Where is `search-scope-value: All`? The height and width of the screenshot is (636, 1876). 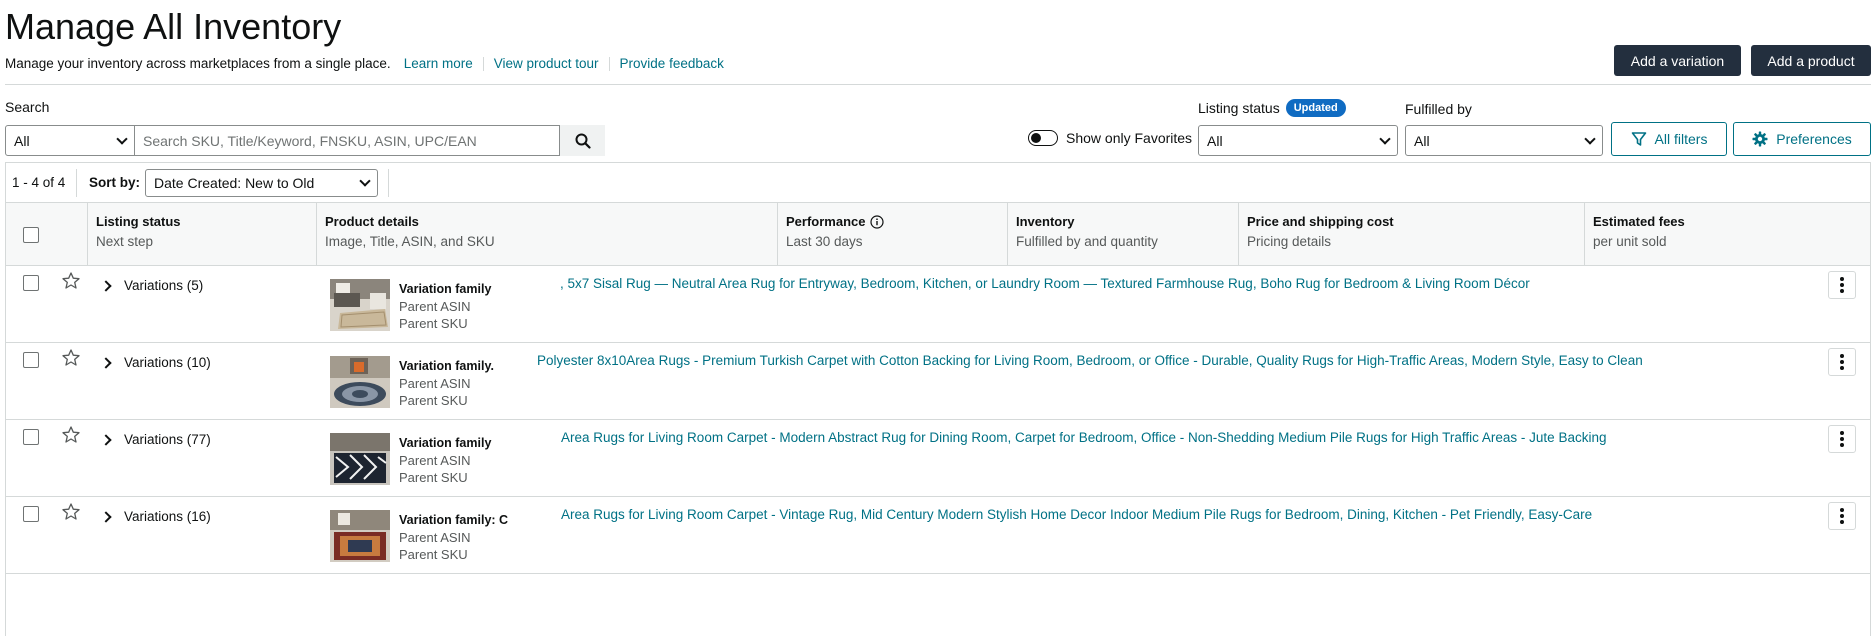 search-scope-value: All is located at coordinates (22, 140).